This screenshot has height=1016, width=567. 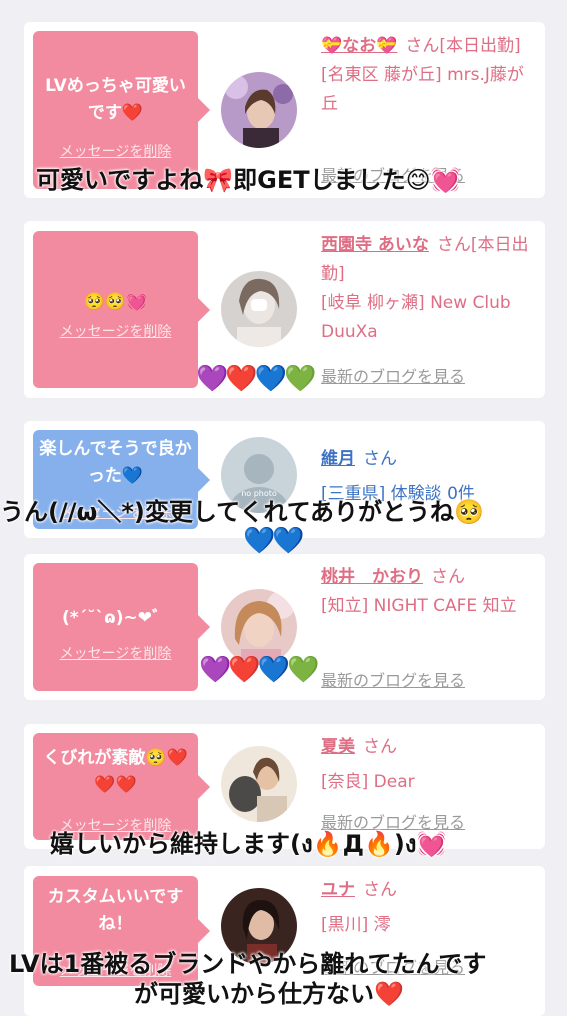 What do you see at coordinates (430, 289) in the screenshot?
I see `cast-info: 西園寺 あいな さん[本日出勤] [岐阜 柳ヶ瀬] New Club DuuXa` at bounding box center [430, 289].